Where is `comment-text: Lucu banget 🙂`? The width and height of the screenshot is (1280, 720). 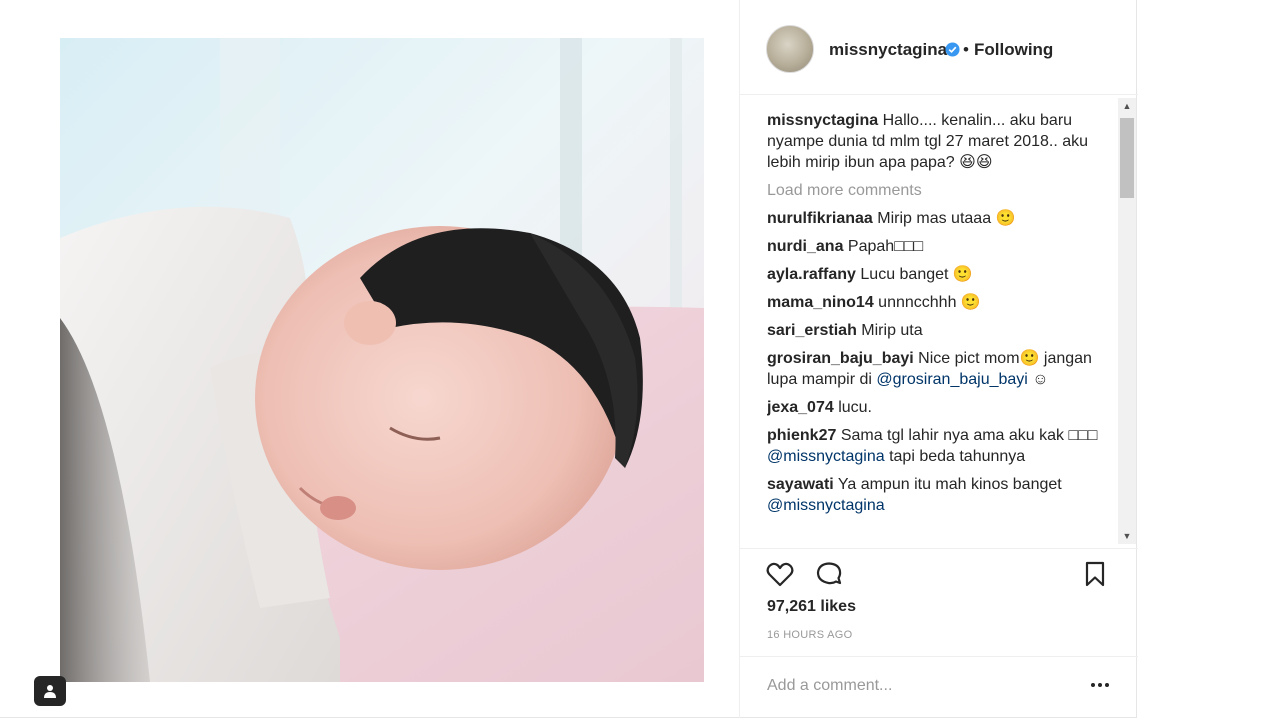
comment-text: Lucu banget 🙂 is located at coordinates (916, 274).